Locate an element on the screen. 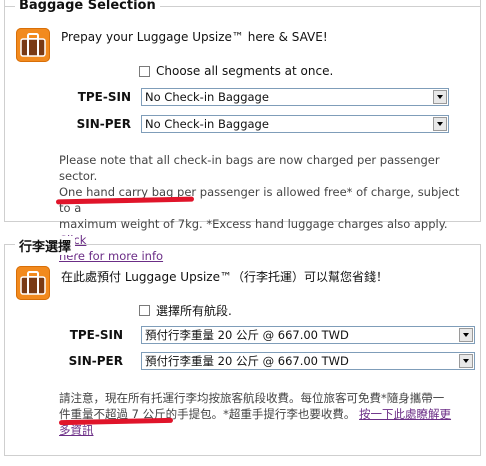 The width and height of the screenshot is (486, 466). choose-all-segments: 選擇所有航段. is located at coordinates (185, 310).